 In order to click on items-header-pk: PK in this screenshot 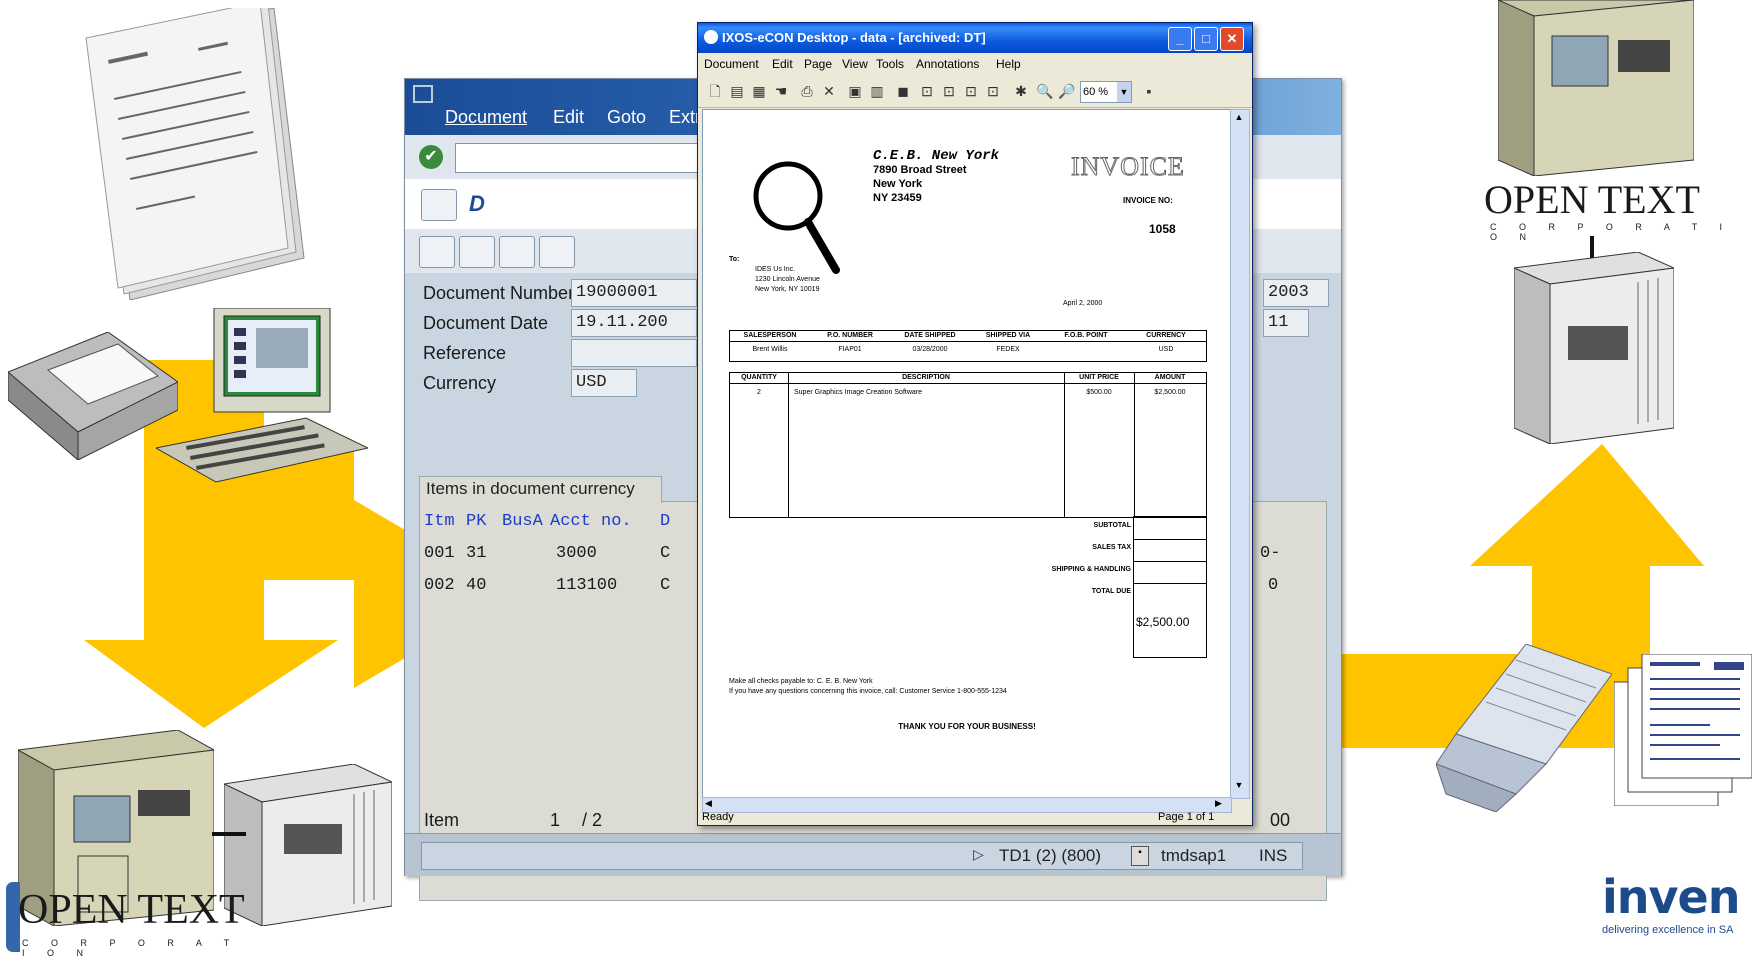, I will do `click(476, 521)`.